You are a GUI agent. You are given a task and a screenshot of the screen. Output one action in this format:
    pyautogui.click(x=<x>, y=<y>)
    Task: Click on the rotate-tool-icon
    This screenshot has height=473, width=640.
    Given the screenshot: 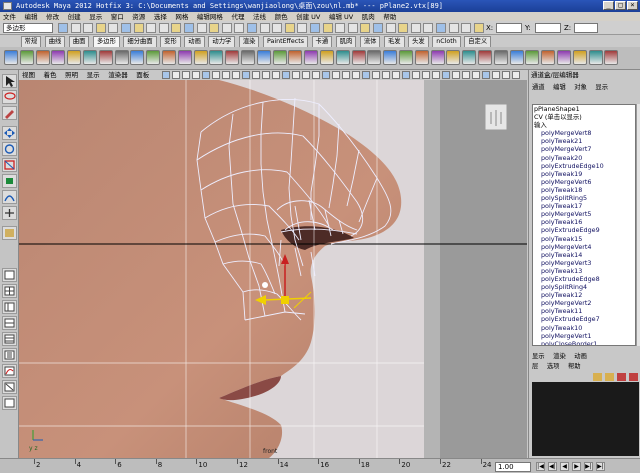 What is the action you would take?
    pyautogui.click(x=9, y=149)
    